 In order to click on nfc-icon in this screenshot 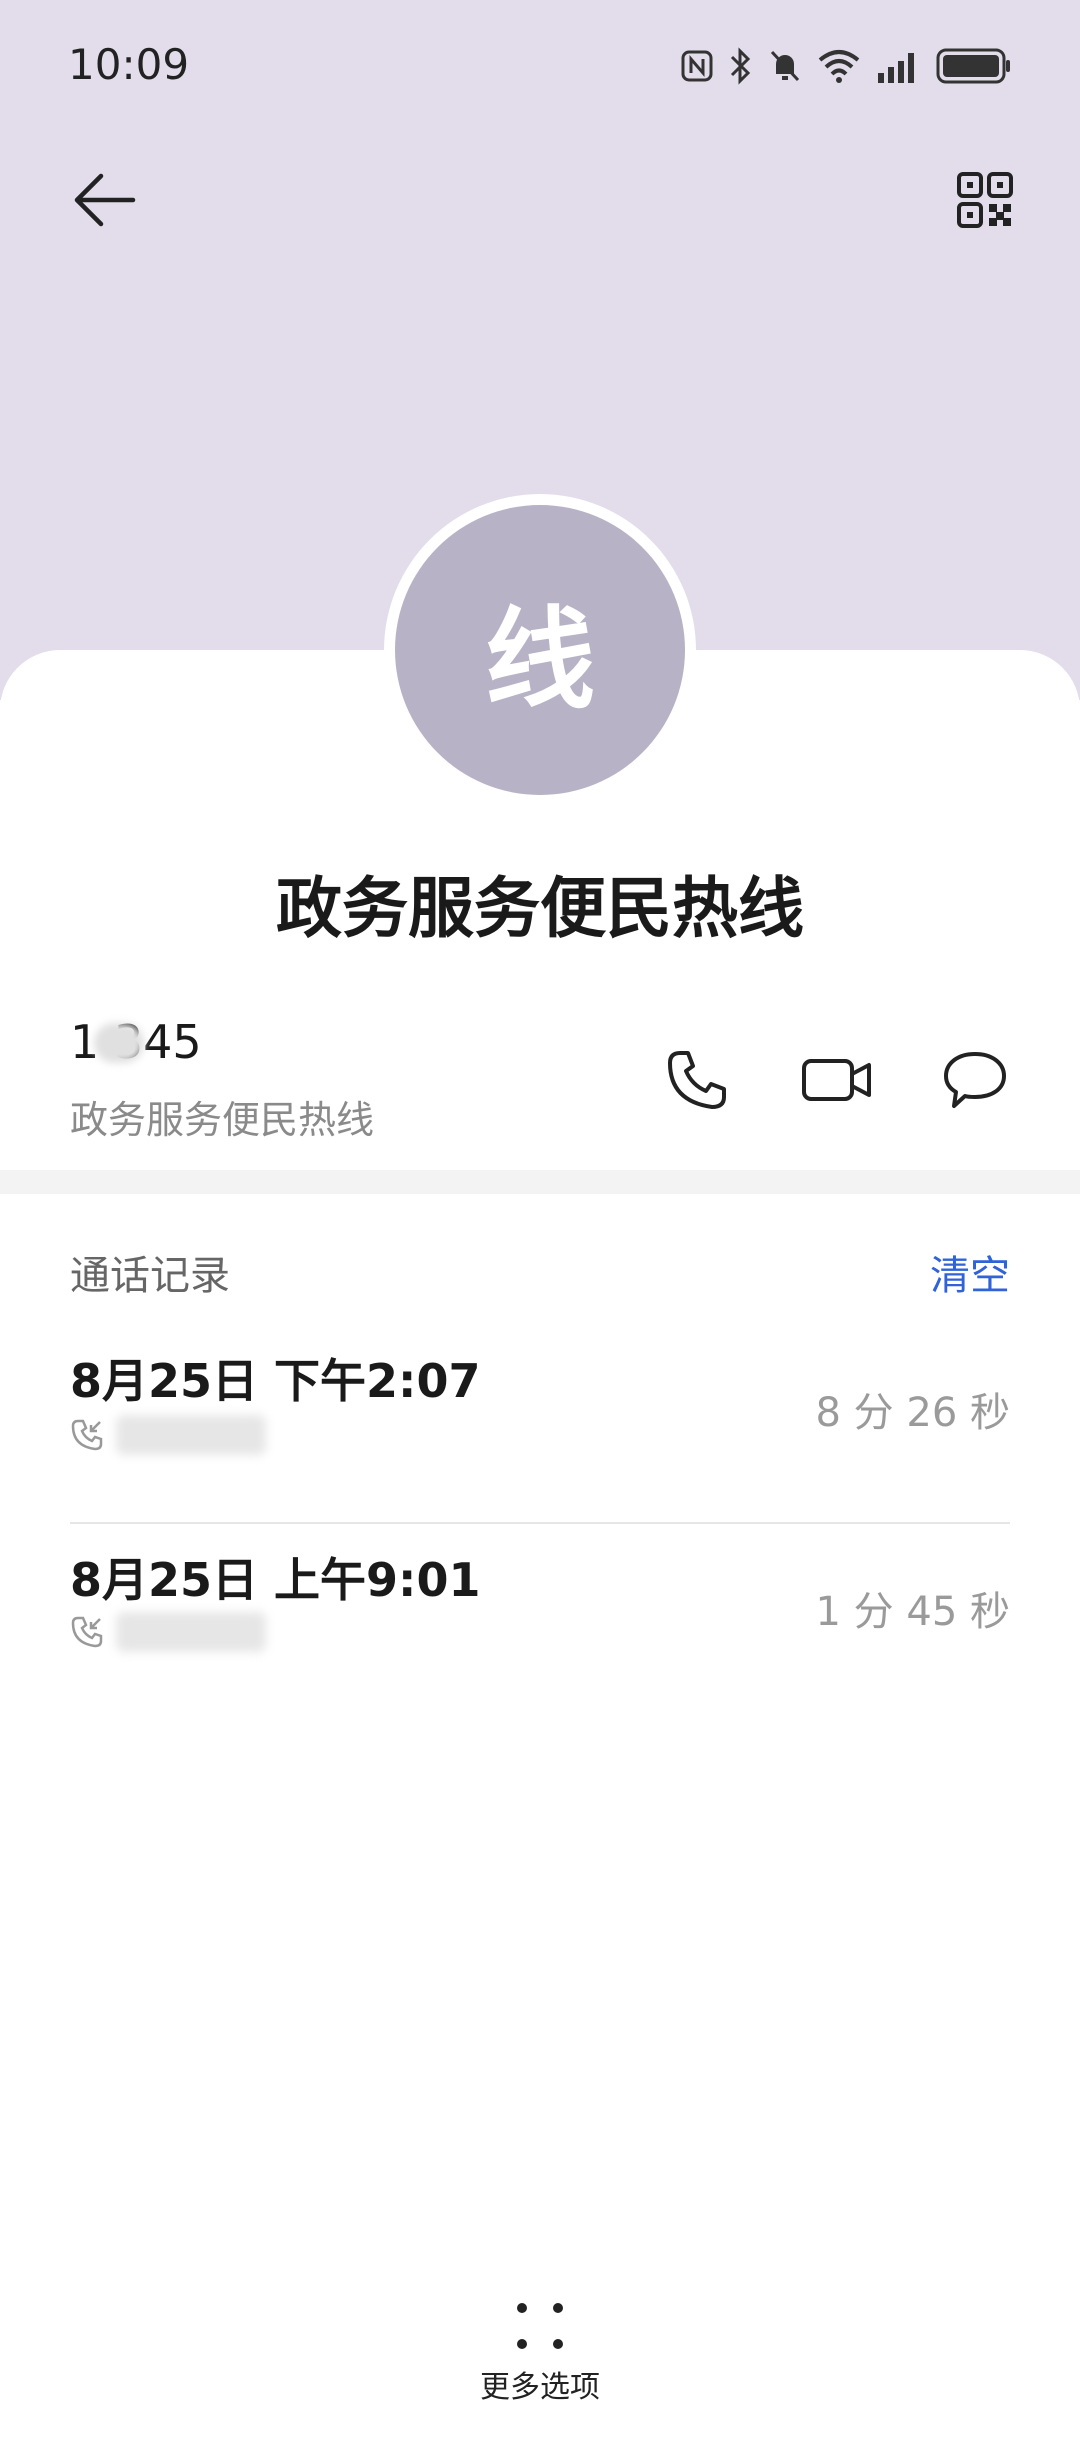, I will do `click(697, 66)`.